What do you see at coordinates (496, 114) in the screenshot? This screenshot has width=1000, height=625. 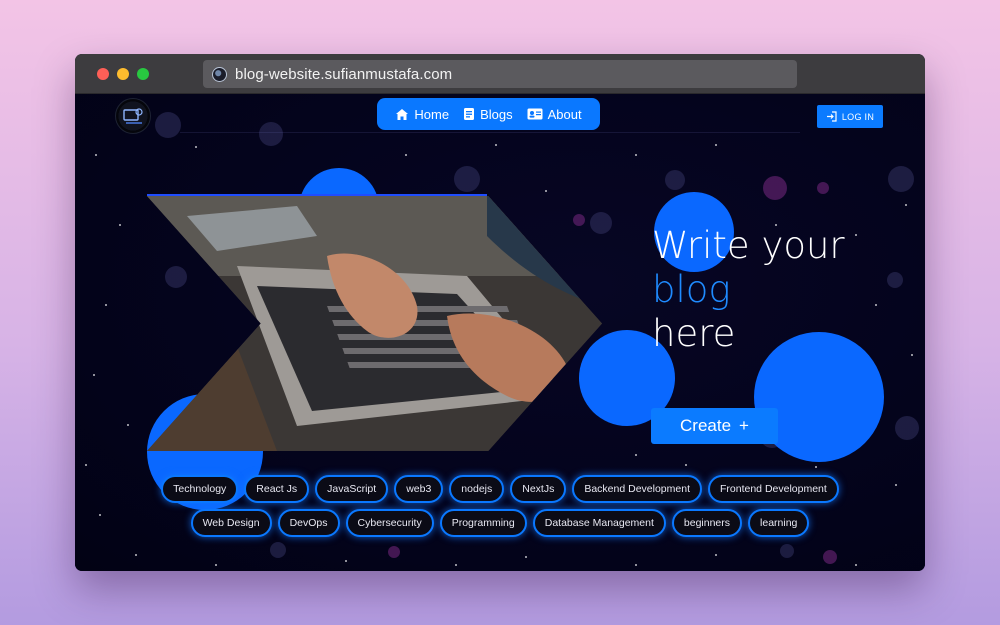 I see `nav-blogs-label: Blogs` at bounding box center [496, 114].